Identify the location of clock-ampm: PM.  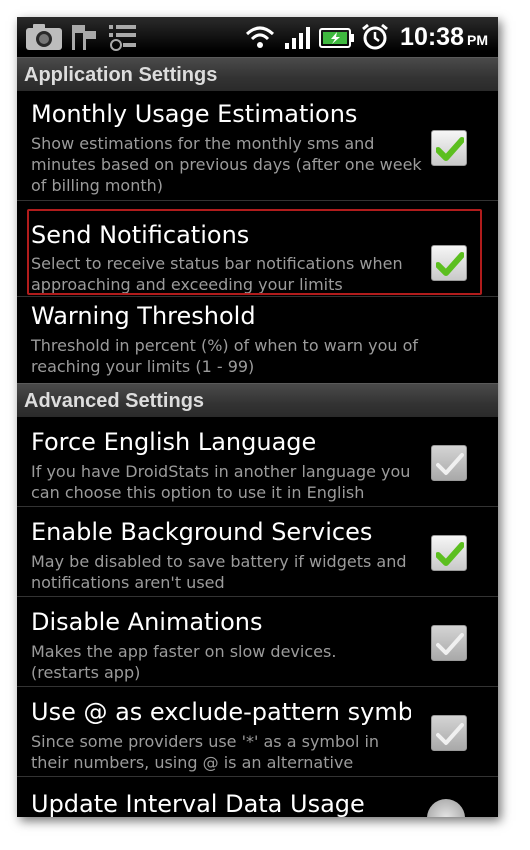
(477, 40).